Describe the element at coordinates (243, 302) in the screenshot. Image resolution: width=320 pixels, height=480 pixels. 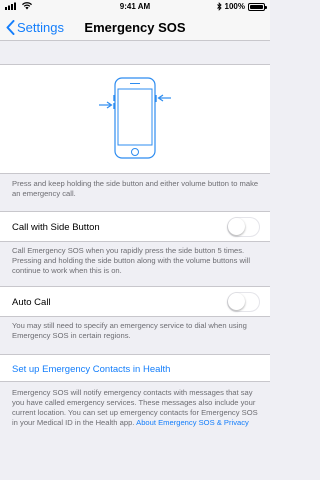
I see `auto-call-toggle` at that location.